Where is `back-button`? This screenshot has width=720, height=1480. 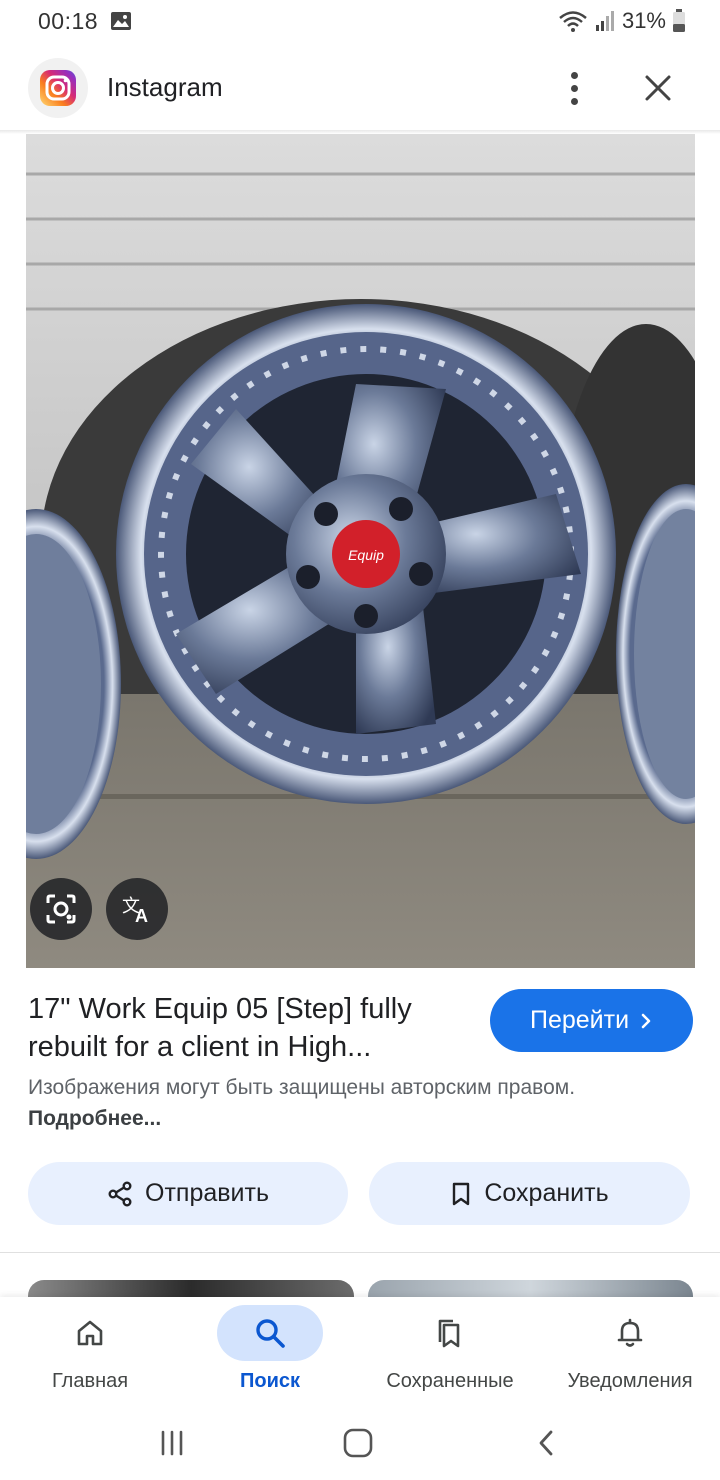
back-button is located at coordinates (546, 1443).